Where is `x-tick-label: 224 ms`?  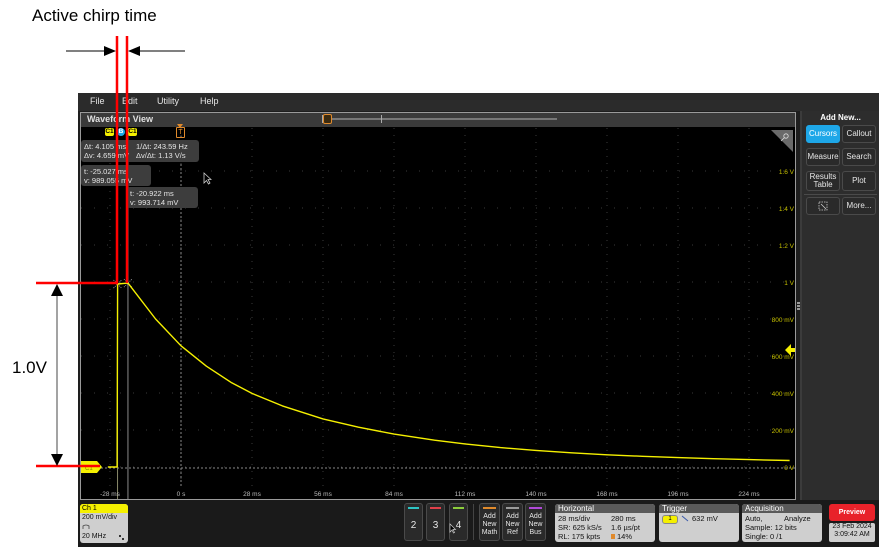 x-tick-label: 224 ms is located at coordinates (749, 494).